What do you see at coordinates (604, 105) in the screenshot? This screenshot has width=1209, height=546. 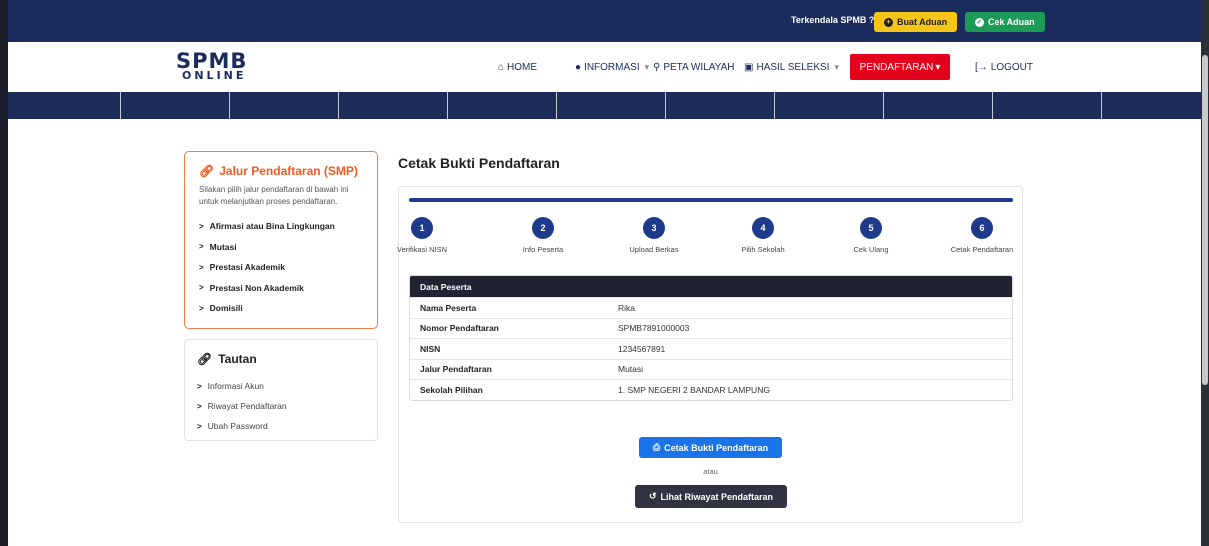 I see `banner-strip` at bounding box center [604, 105].